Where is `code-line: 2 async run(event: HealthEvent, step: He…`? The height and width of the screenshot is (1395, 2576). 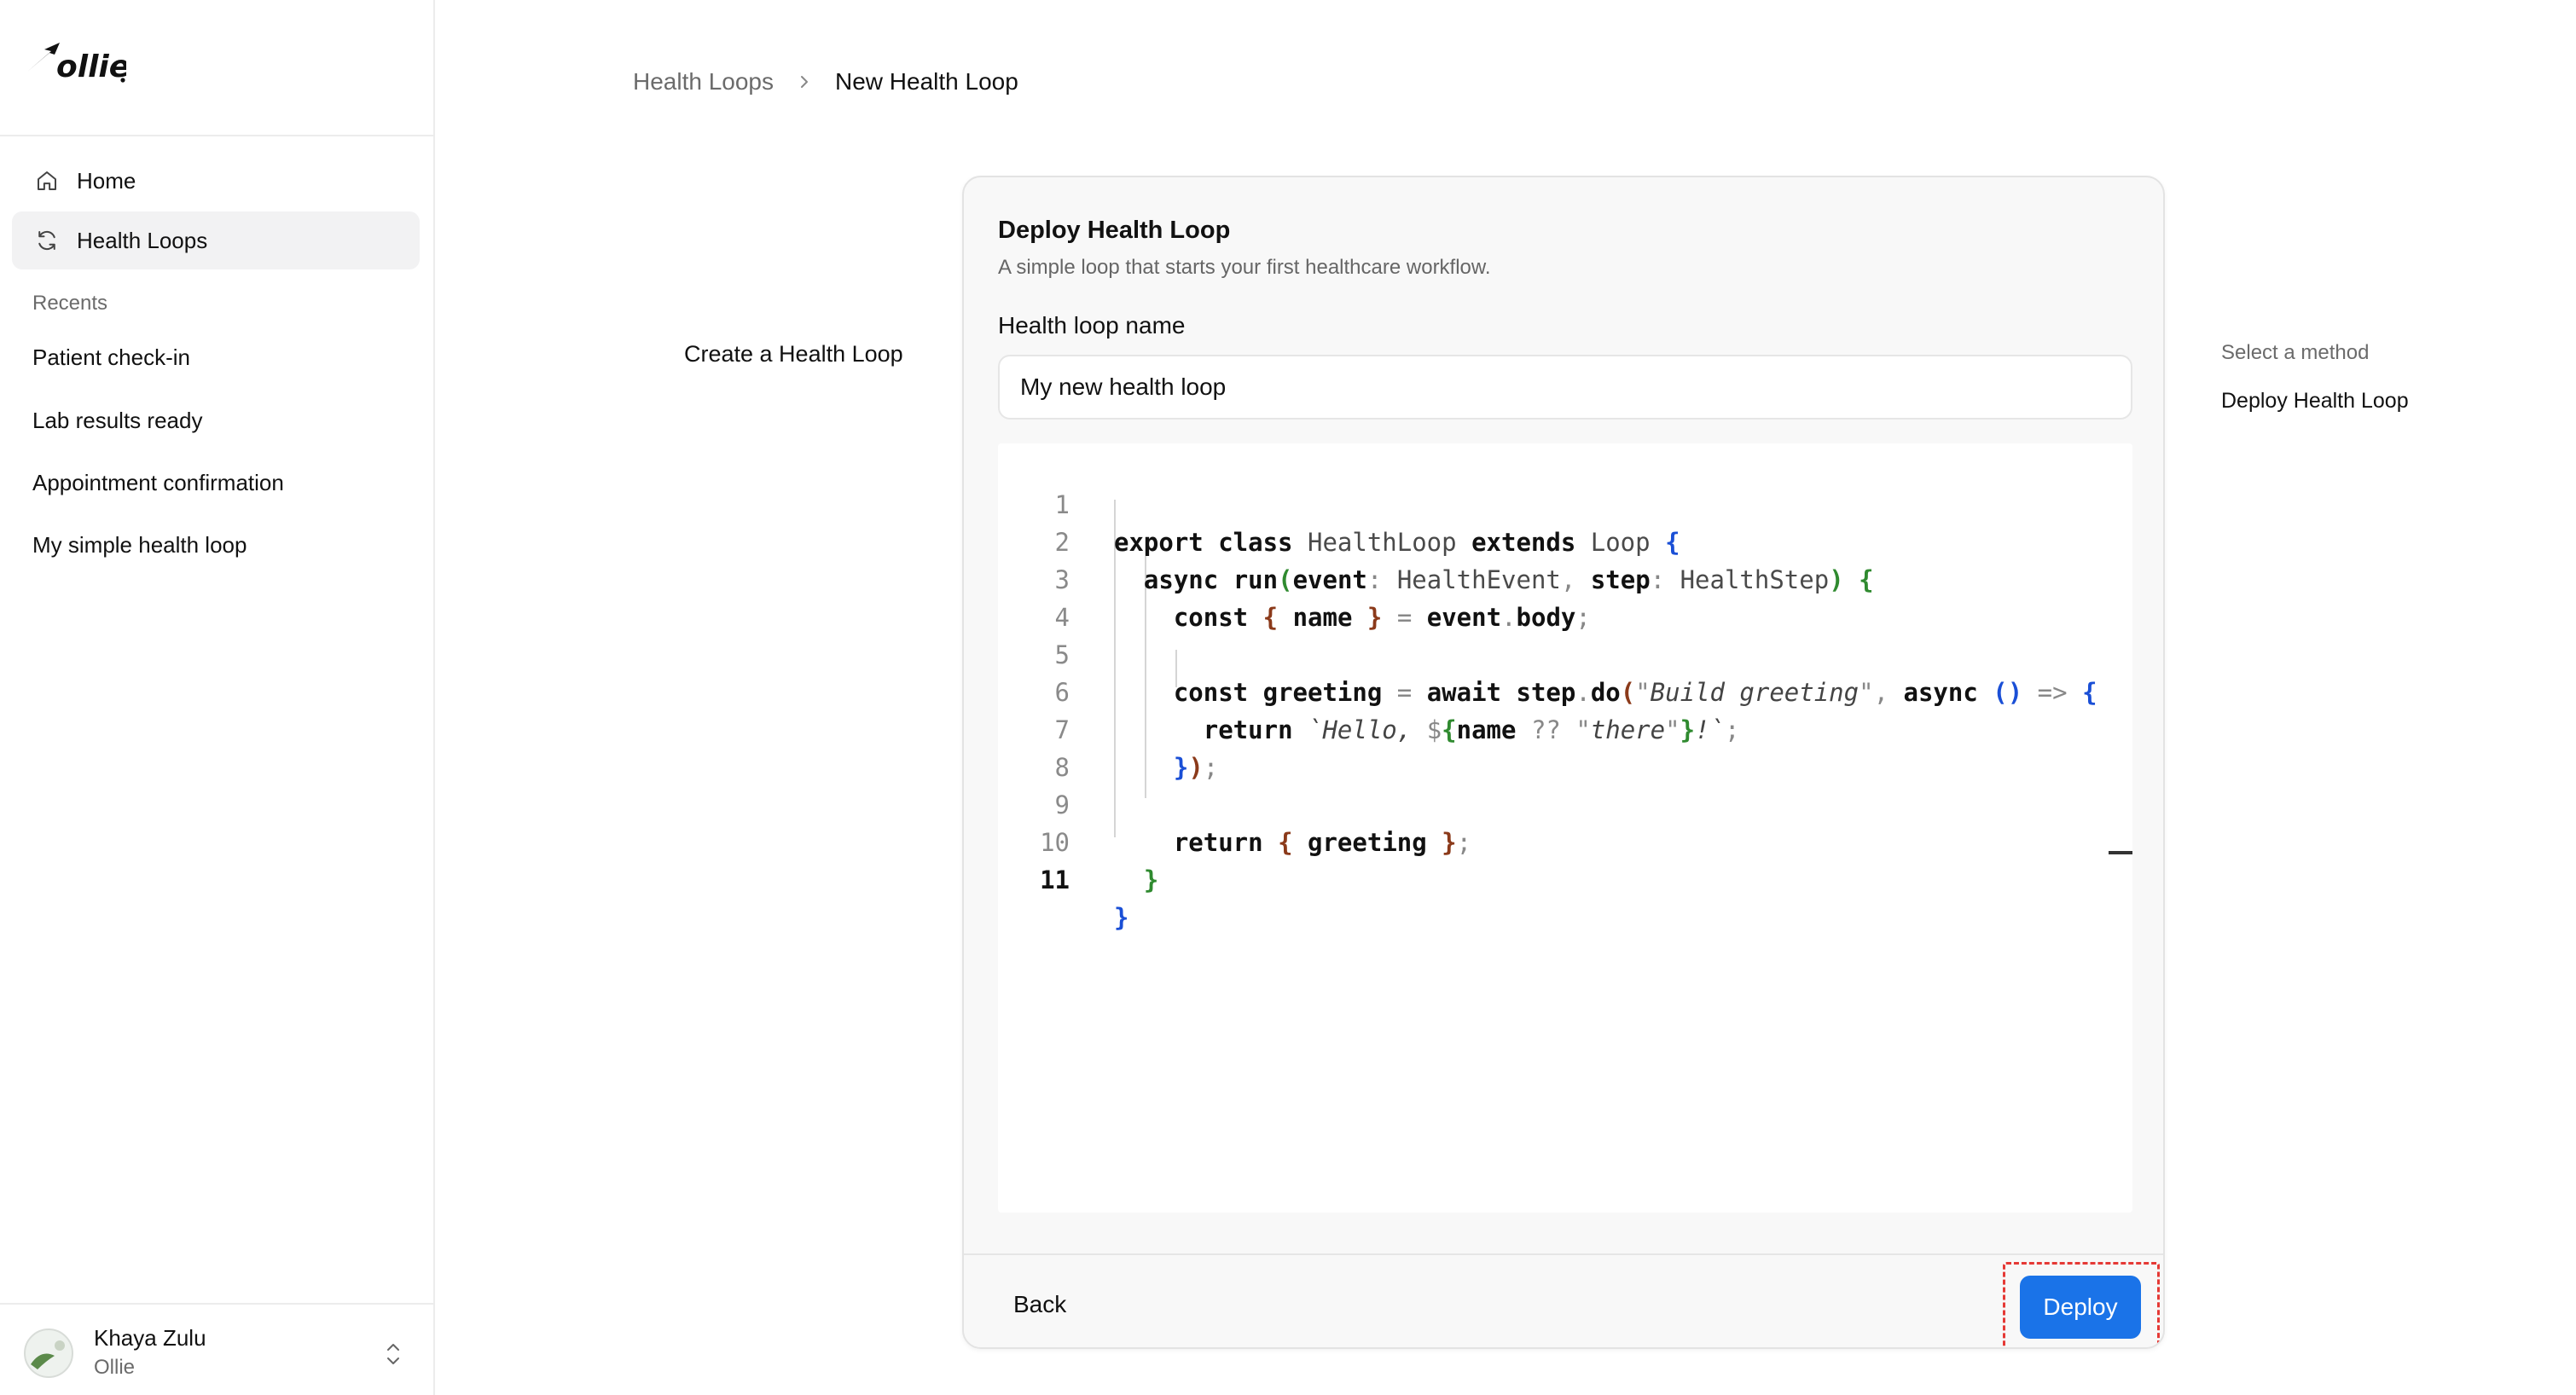 code-line: 2 async run(event: HealthEvent, step: He… is located at coordinates (1565, 540).